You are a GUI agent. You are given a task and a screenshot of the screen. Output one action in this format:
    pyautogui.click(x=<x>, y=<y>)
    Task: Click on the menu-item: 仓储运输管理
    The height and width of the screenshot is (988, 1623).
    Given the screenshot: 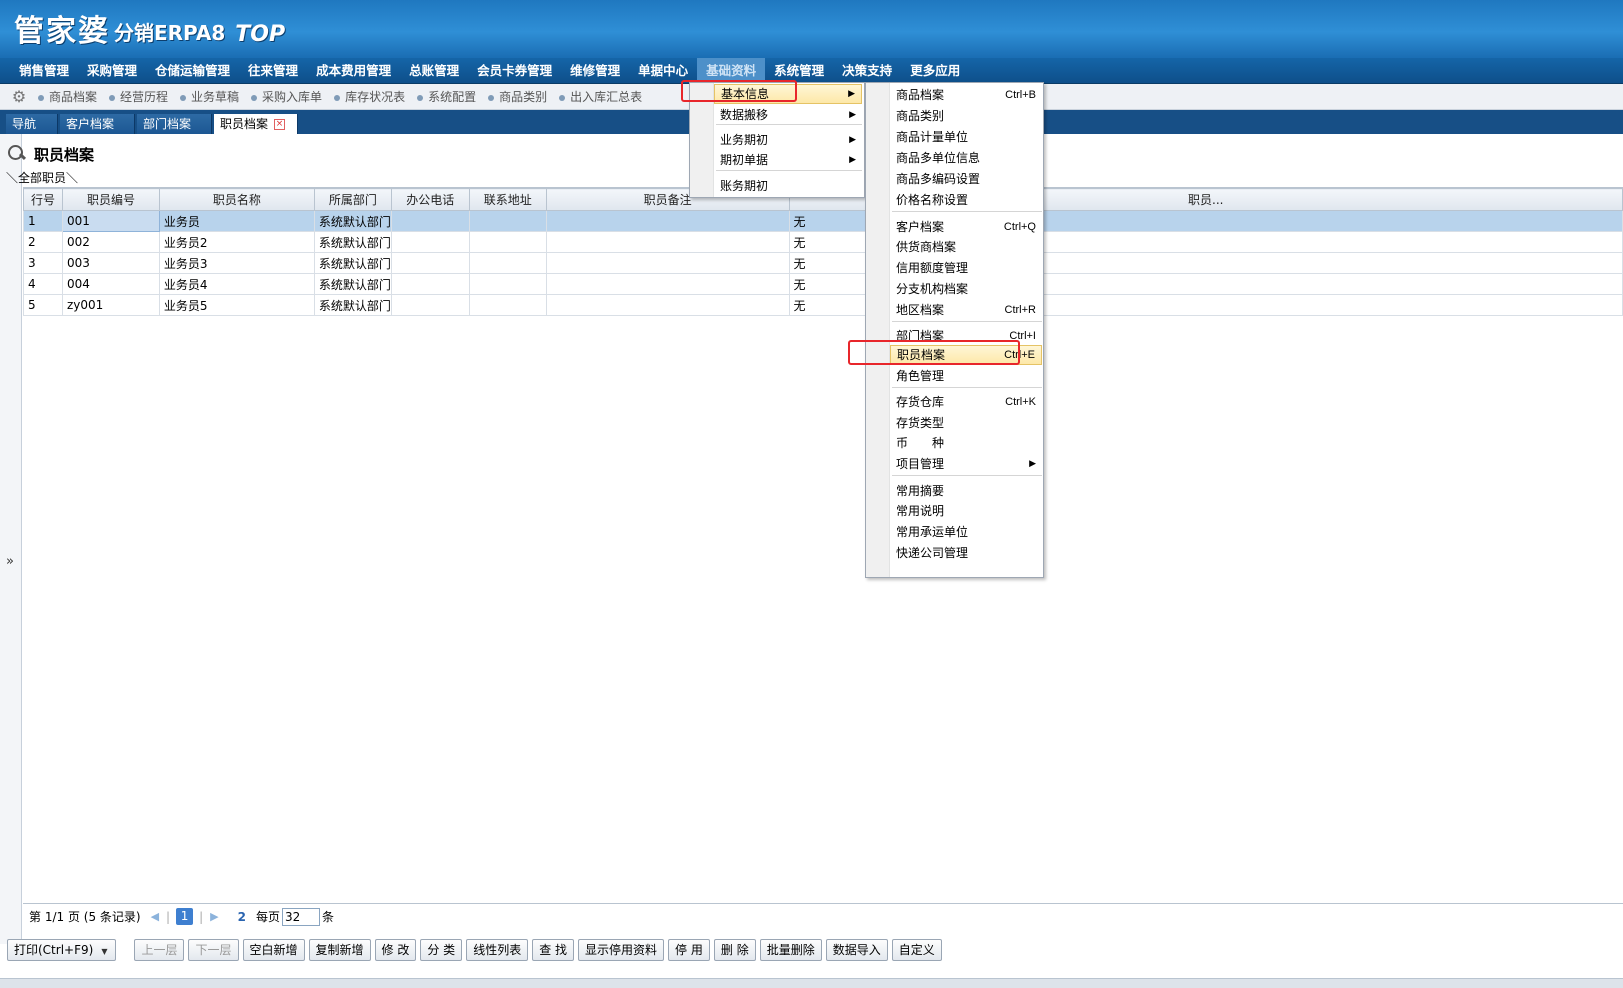 What is the action you would take?
    pyautogui.click(x=192, y=71)
    